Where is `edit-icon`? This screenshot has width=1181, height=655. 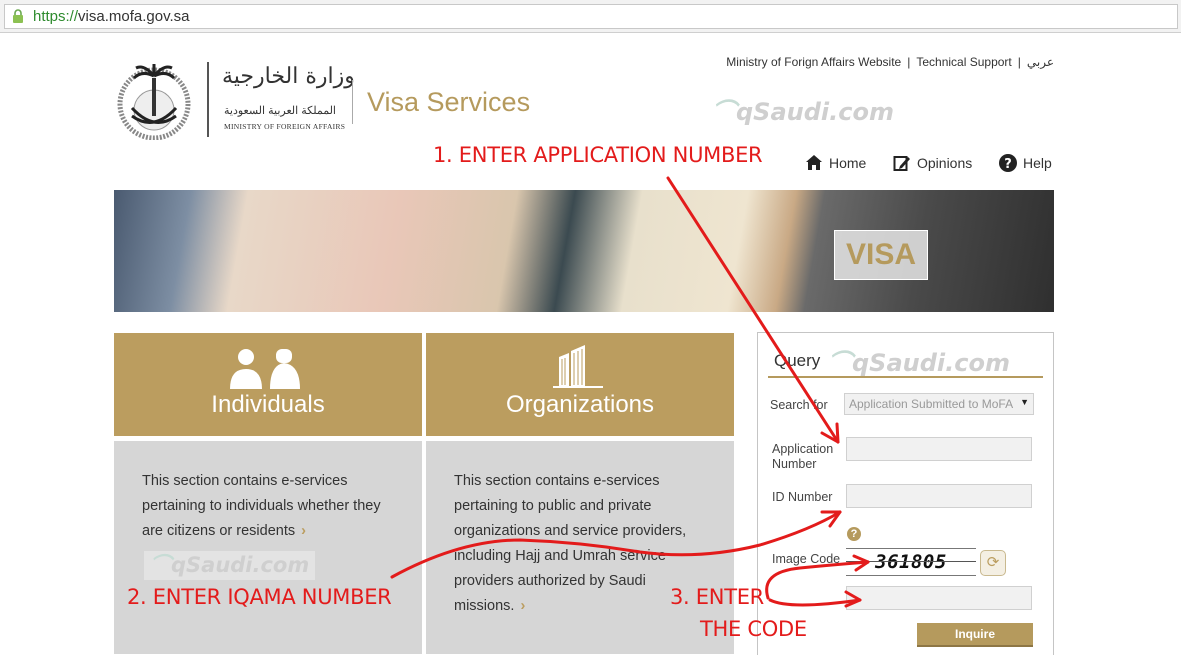 edit-icon is located at coordinates (901, 163).